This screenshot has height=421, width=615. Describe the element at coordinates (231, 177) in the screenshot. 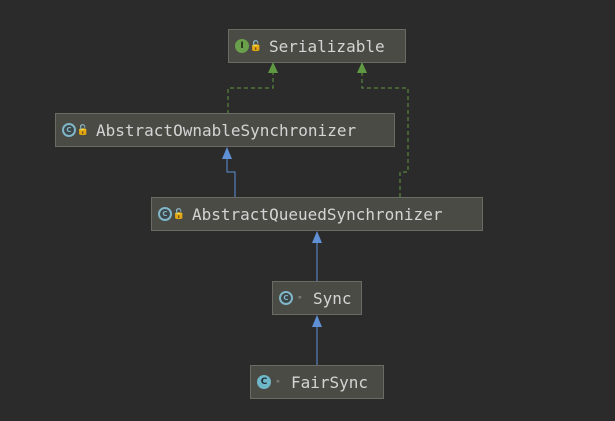

I see `edge-aqs-extends-aos` at that location.